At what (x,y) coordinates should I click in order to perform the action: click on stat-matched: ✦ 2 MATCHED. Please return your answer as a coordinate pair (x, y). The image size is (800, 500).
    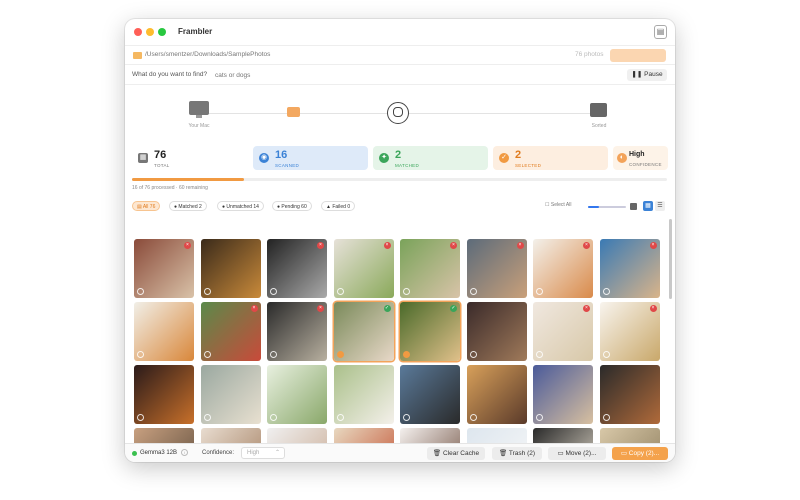
    Looking at the image, I should click on (430, 158).